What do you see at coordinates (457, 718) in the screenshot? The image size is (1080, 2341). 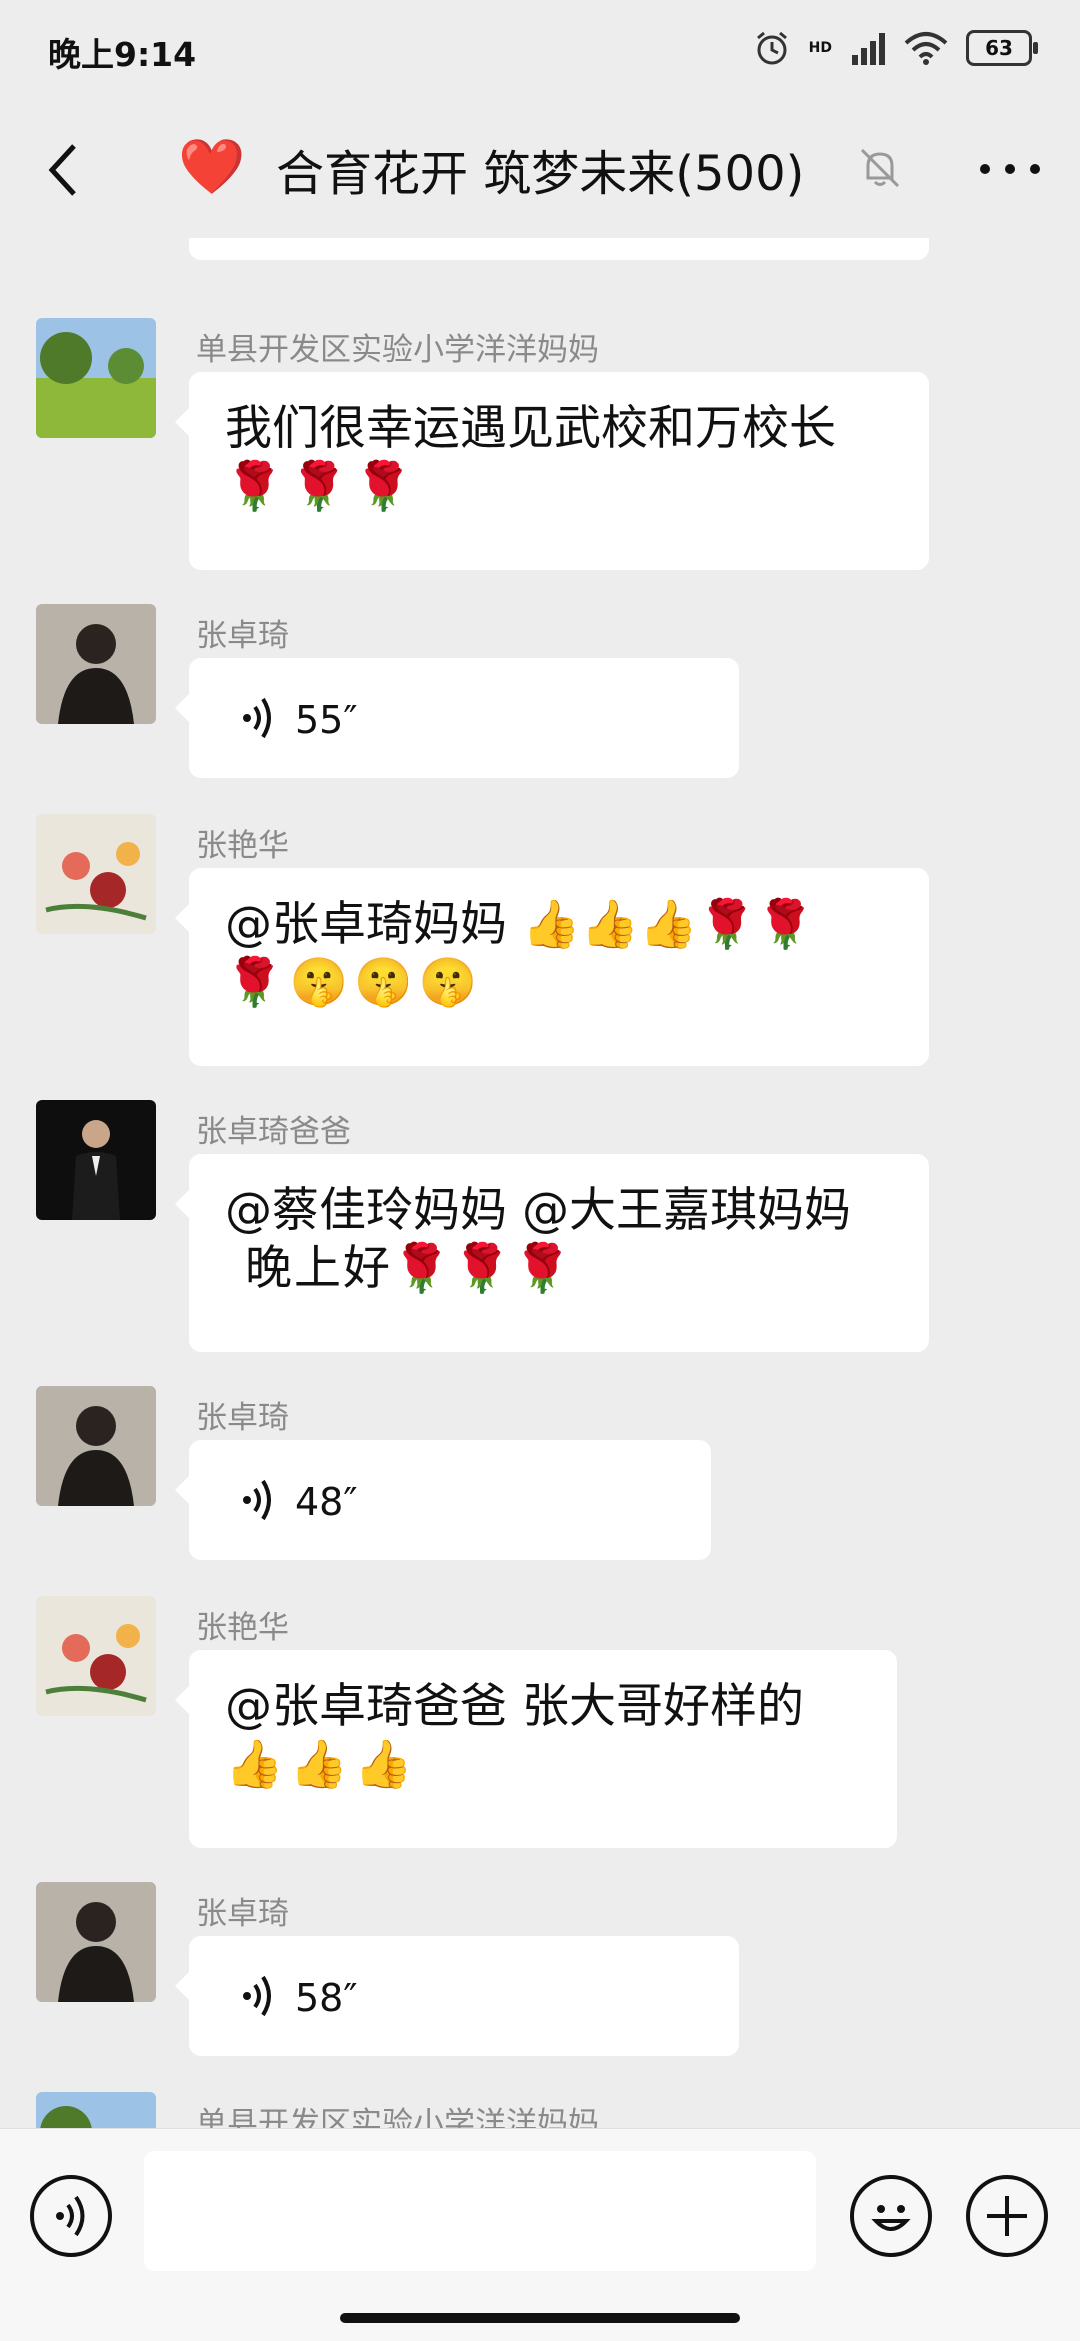 I see `voice-message-bubble: 55″` at bounding box center [457, 718].